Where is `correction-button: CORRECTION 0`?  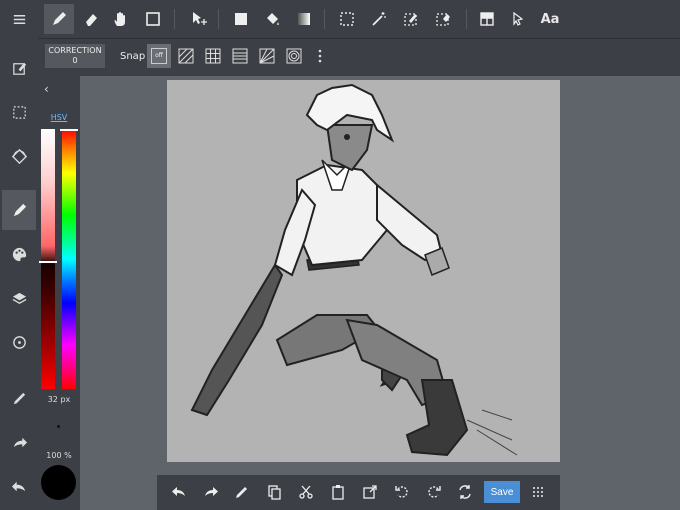
correction-button: CORRECTION 0 is located at coordinates (75, 56).